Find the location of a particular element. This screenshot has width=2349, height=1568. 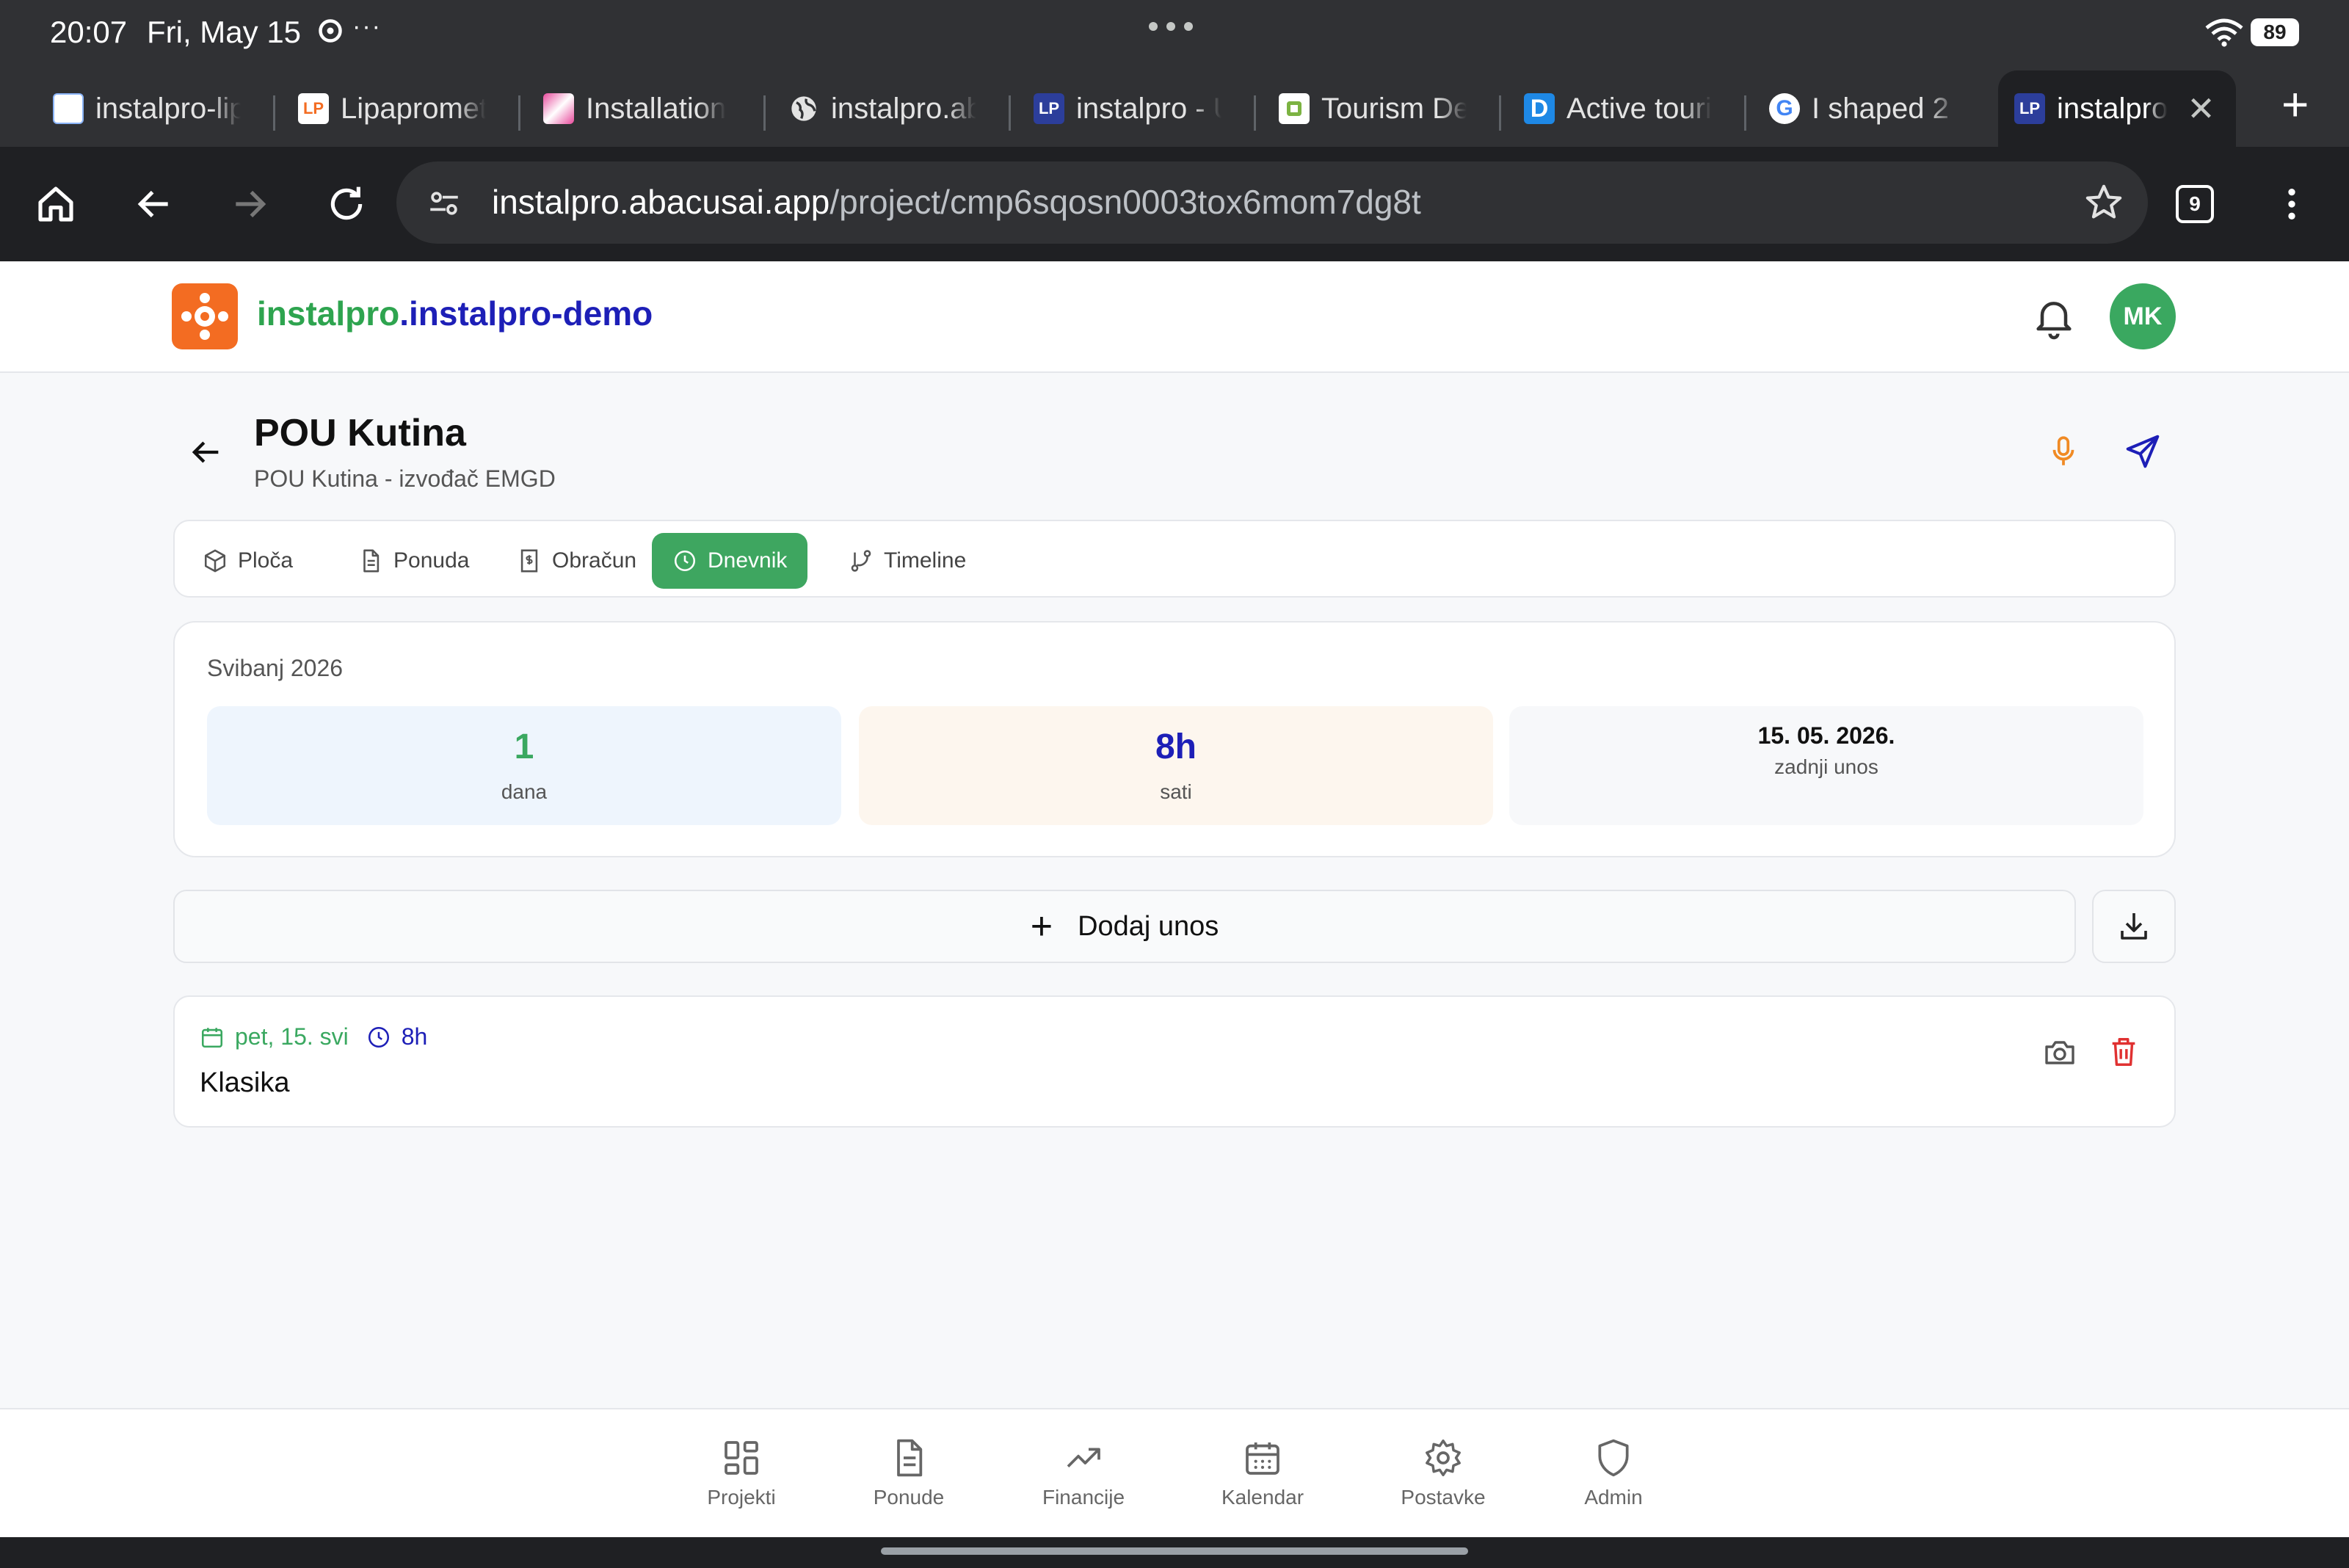

nav-kalendar: Kalendar is located at coordinates (1262, 1473).